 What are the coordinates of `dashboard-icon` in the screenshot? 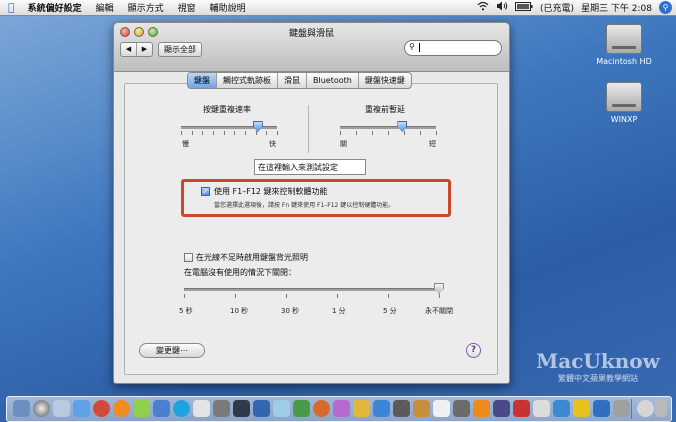 It's located at (41, 408).